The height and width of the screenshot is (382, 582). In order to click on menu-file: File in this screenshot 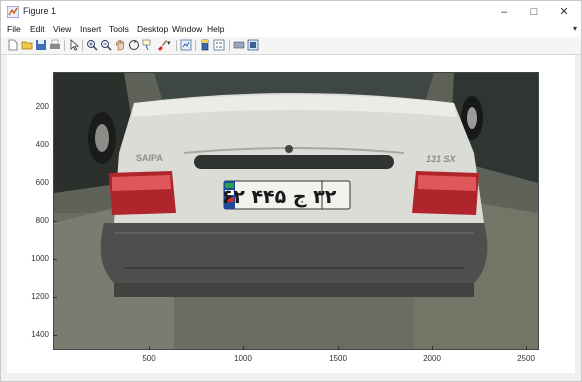, I will do `click(14, 29)`.